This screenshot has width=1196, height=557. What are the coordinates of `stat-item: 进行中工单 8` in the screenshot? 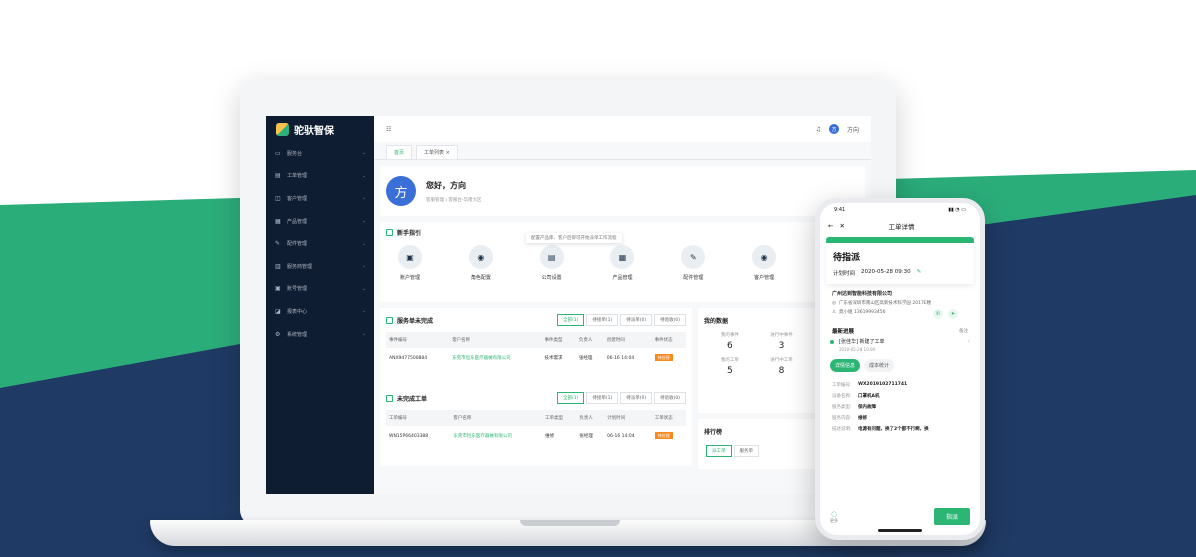 It's located at (782, 366).